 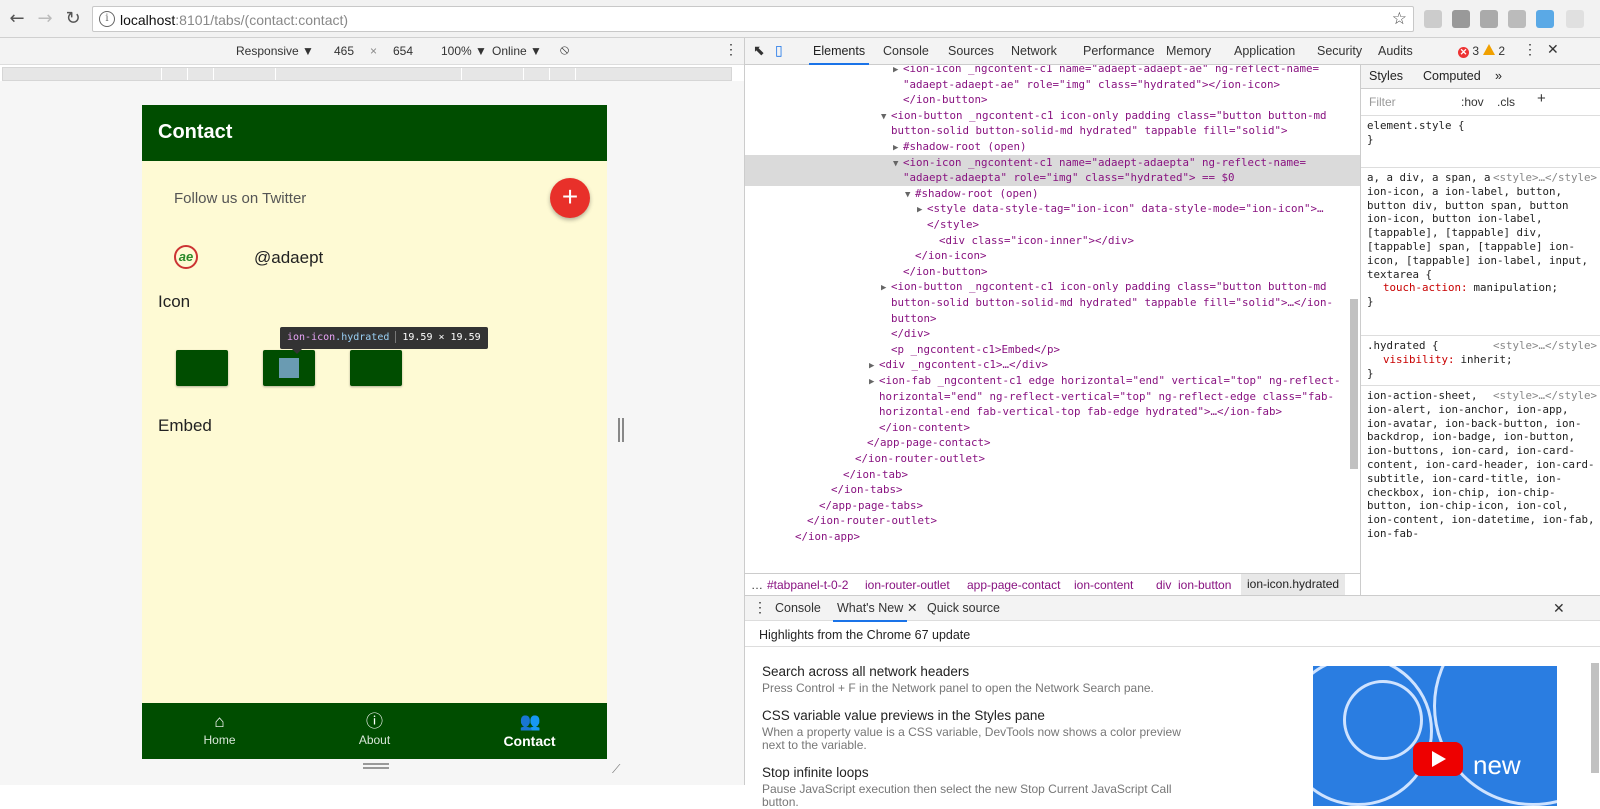 What do you see at coordinates (1494, 51) in the screenshot?
I see `warning-count: 2` at bounding box center [1494, 51].